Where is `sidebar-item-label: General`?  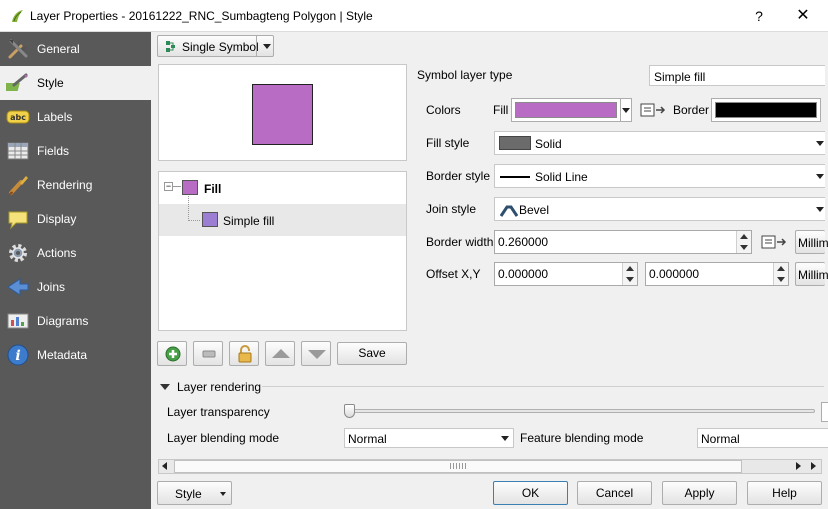 sidebar-item-label: General is located at coordinates (58, 49).